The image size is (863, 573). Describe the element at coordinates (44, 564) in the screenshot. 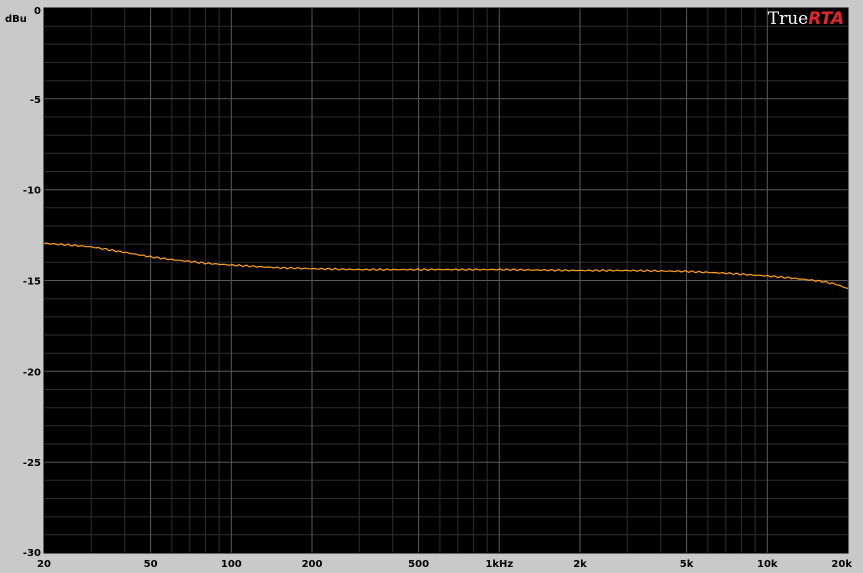

I see `x-tick-label: 20` at that location.